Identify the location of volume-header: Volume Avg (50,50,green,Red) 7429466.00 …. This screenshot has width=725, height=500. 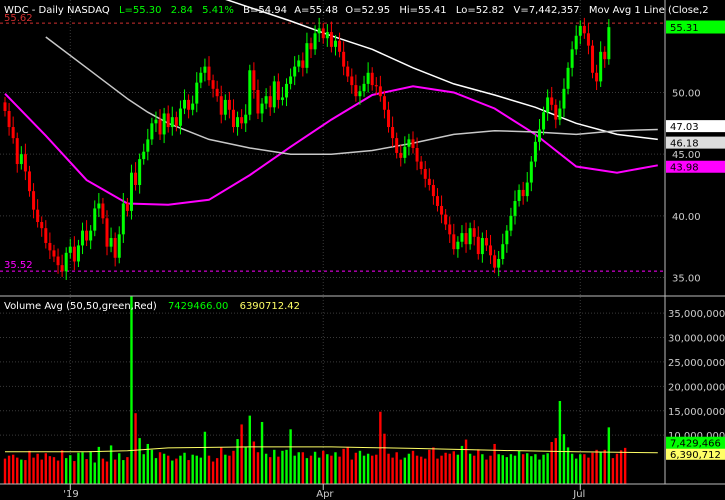
(152, 306).